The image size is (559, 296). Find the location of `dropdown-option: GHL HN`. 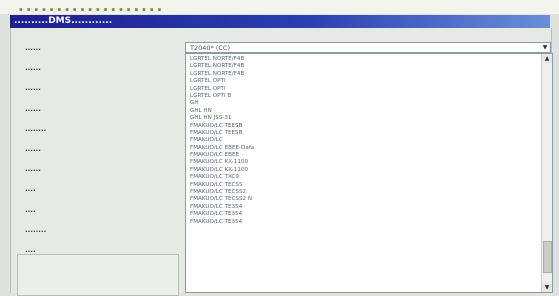

dropdown-option: GHL HN is located at coordinates (222, 111).